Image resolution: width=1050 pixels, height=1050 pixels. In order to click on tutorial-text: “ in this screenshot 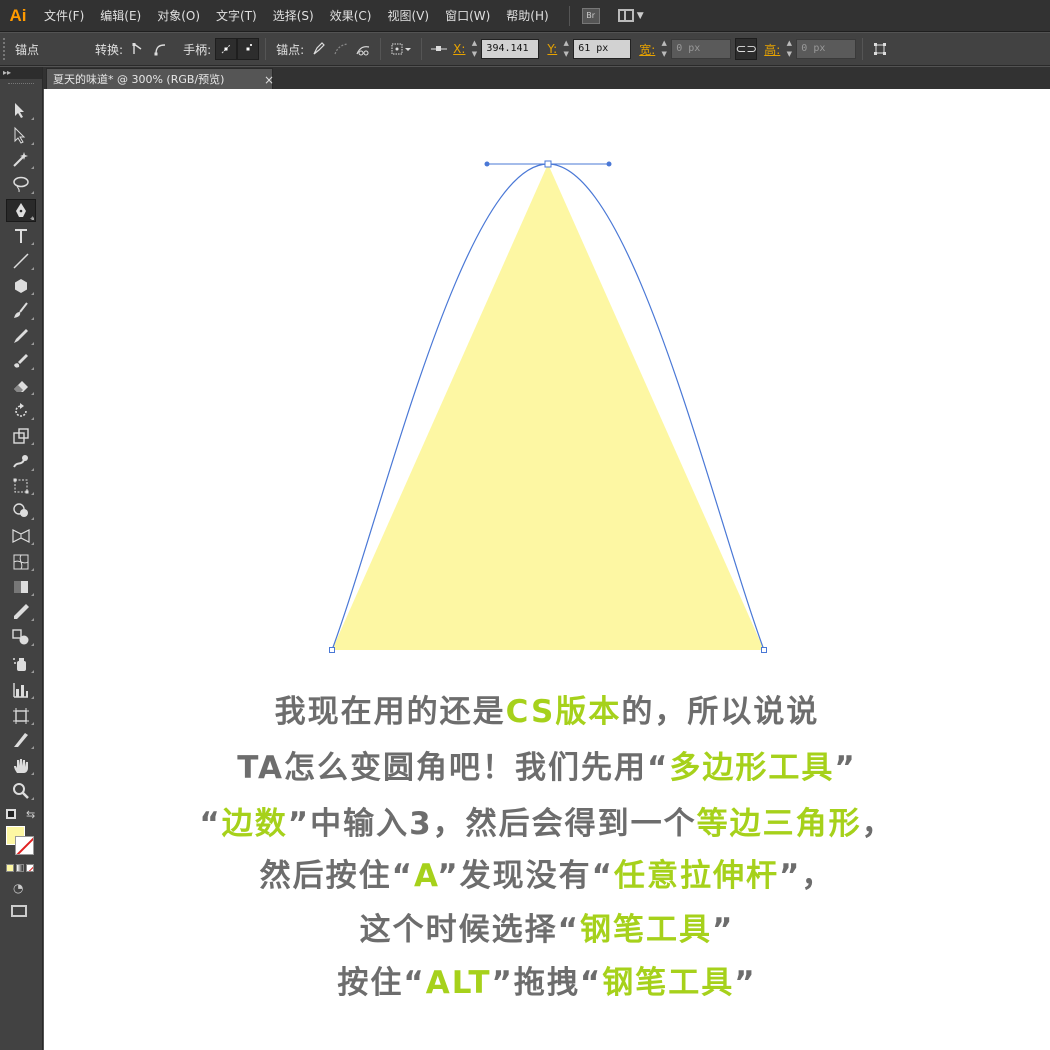, I will do `click(210, 824)`.